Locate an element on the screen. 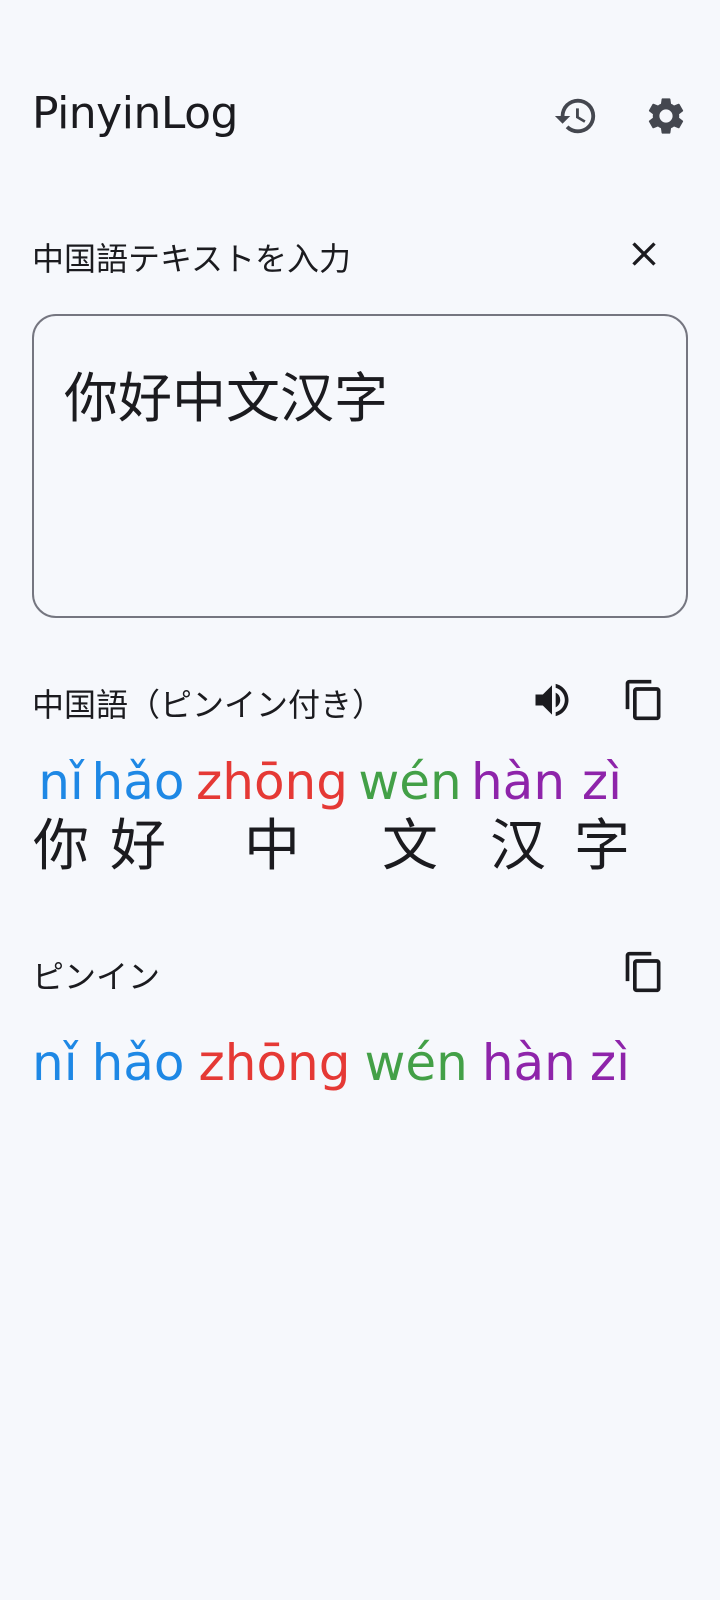 The width and height of the screenshot is (720, 1600). app-bar: PinyinLog is located at coordinates (360, 115).